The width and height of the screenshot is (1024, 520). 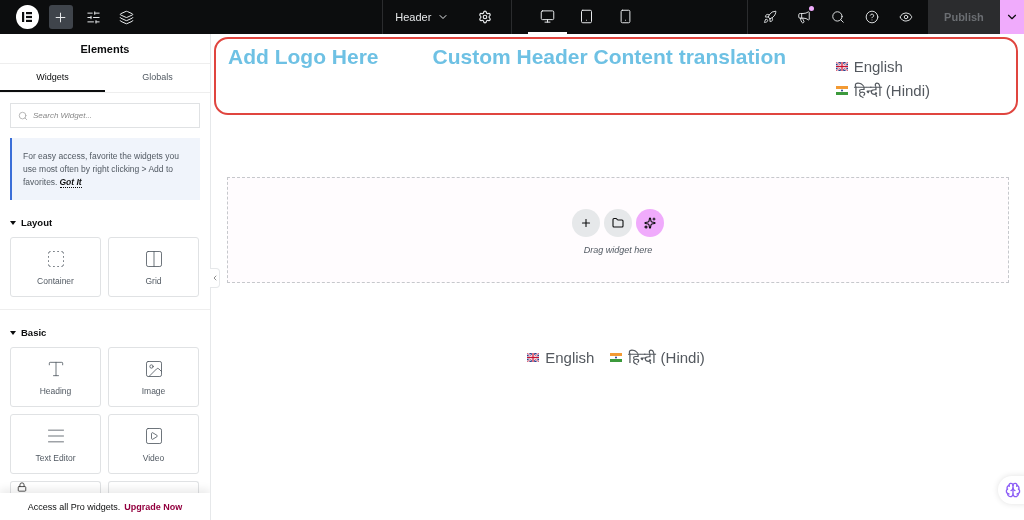 I want to click on got-it-link: Got It, so click(x=70, y=182).